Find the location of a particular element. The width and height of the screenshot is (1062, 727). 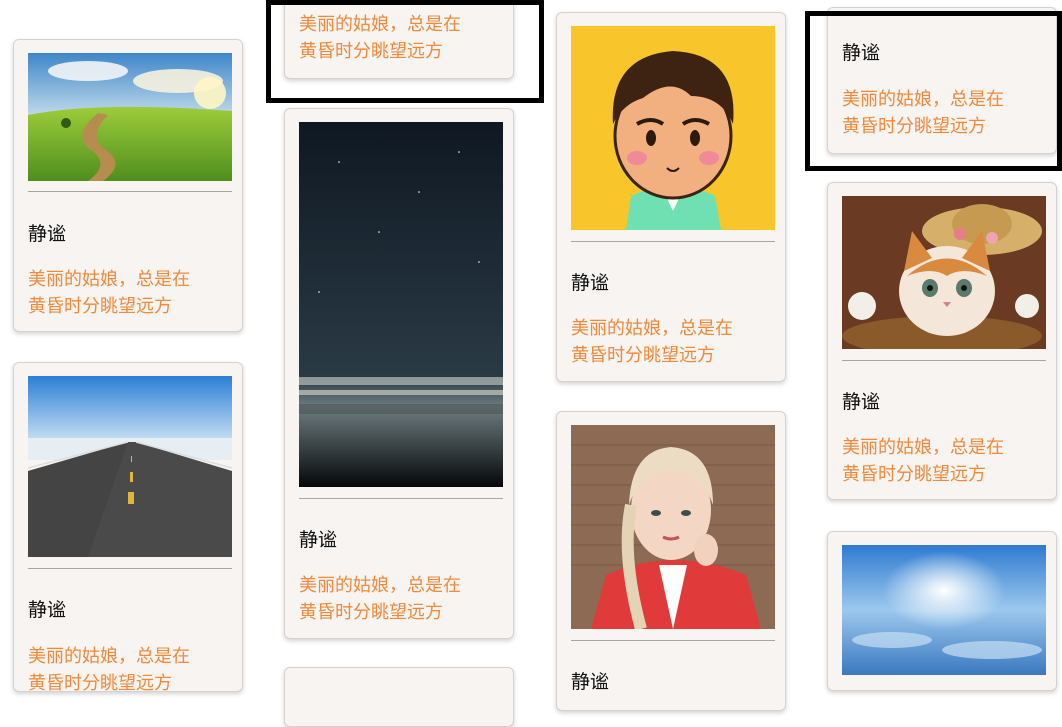

card-image-kitten is located at coordinates (944, 272).